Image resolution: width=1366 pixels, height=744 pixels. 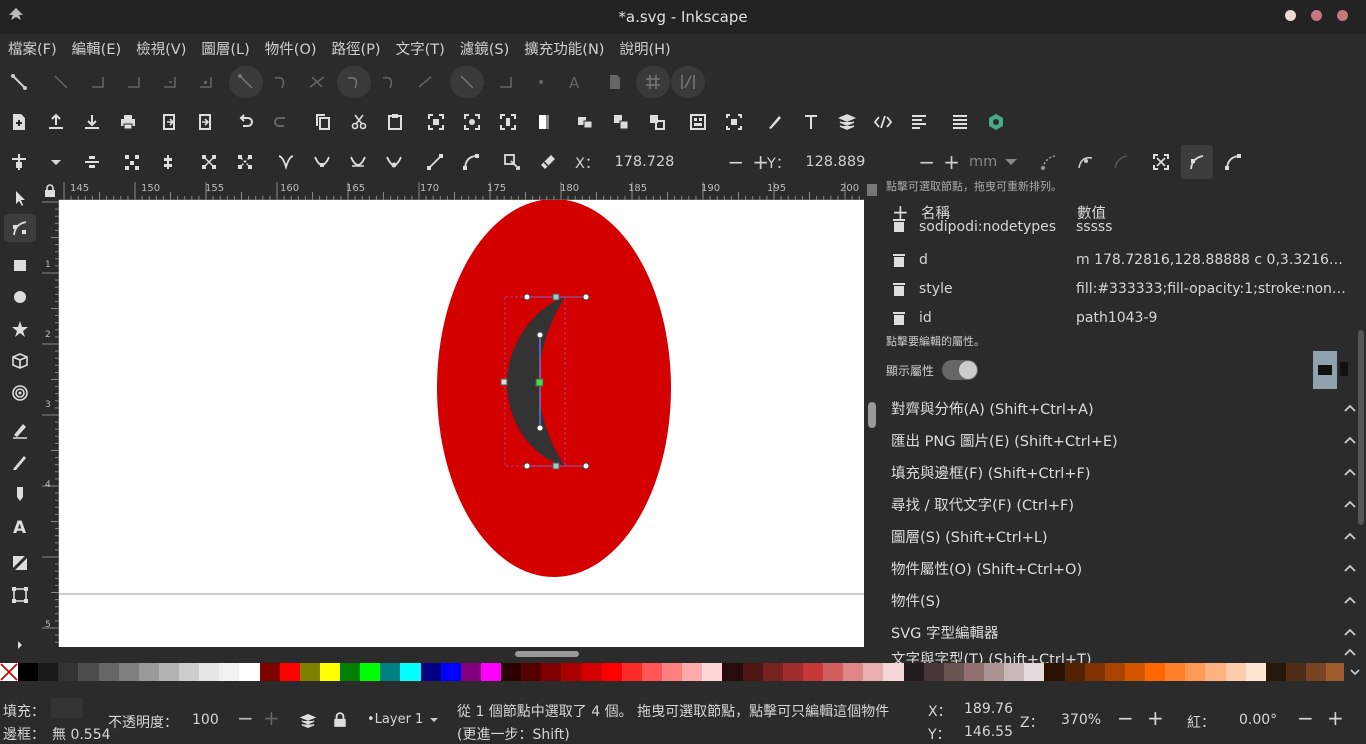 I want to click on panel-scrollbar, so click(x=1361, y=427).